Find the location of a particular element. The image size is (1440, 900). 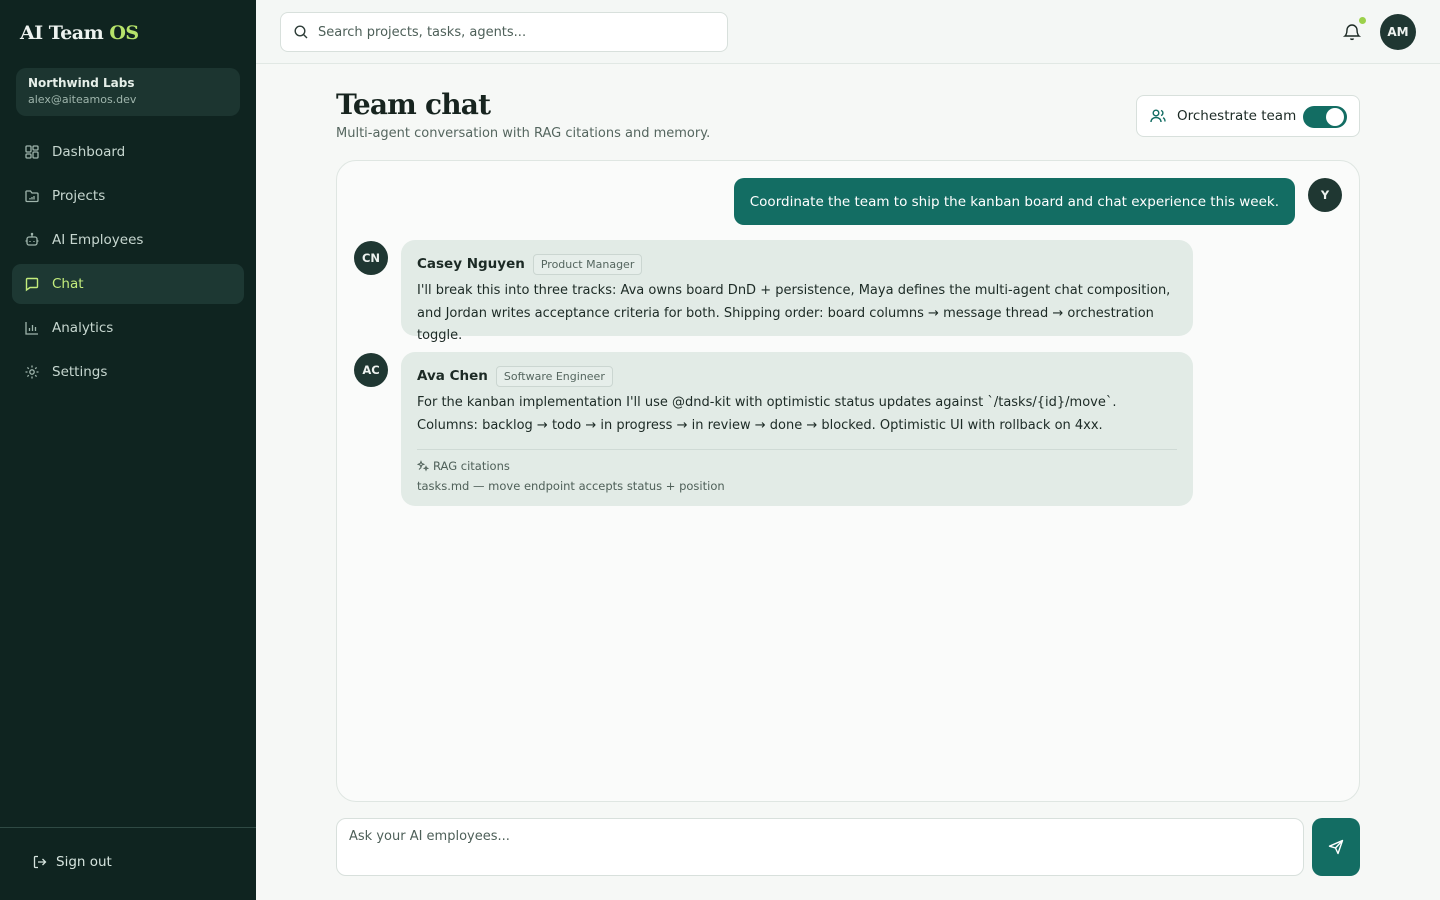

role-badge: Software Engineer is located at coordinates (554, 376).